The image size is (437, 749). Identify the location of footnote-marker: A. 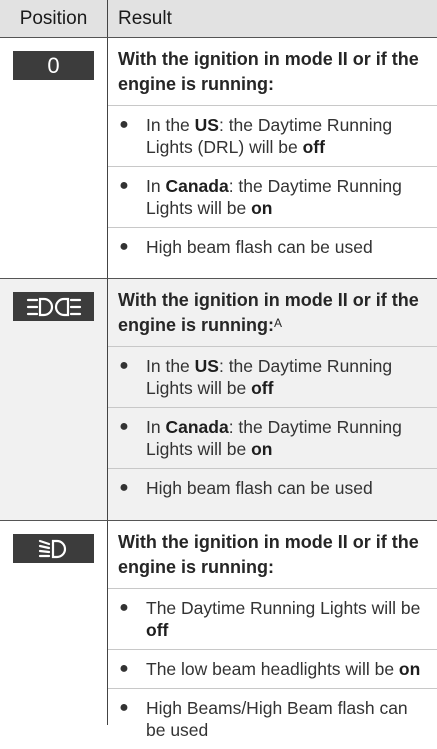
(278, 323).